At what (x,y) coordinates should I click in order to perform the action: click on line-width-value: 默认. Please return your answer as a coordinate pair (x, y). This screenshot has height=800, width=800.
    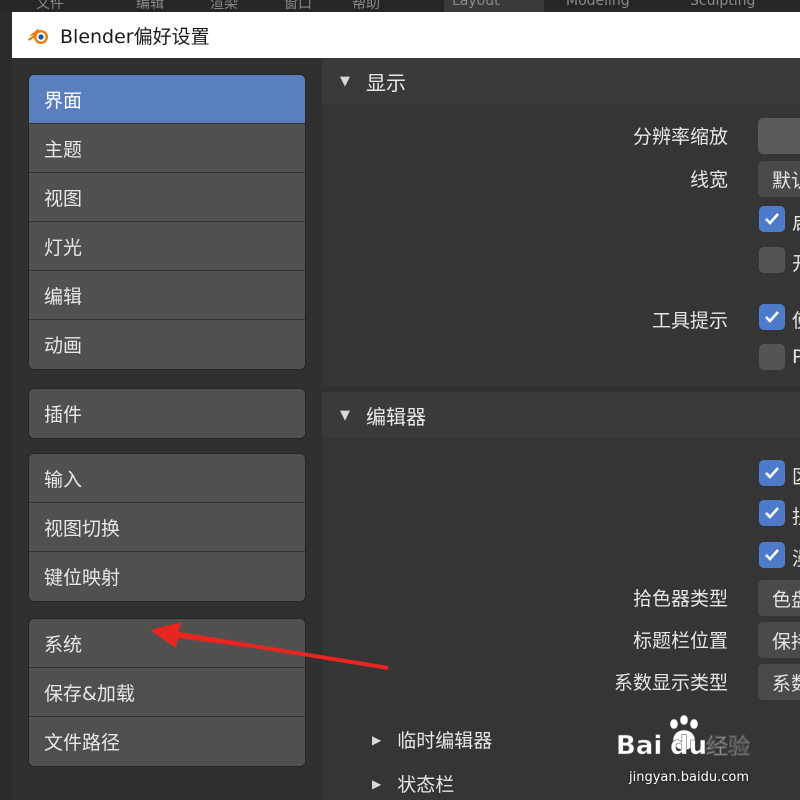
    Looking at the image, I should click on (786, 180).